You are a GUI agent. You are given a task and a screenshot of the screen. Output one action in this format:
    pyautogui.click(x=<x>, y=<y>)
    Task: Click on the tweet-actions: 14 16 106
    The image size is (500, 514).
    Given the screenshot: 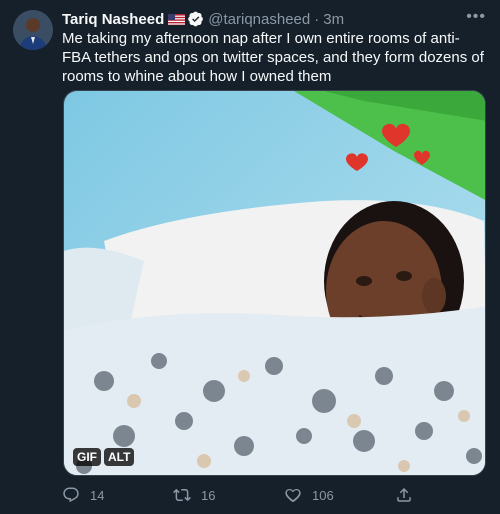 What is the action you would take?
    pyautogui.click(x=277, y=496)
    